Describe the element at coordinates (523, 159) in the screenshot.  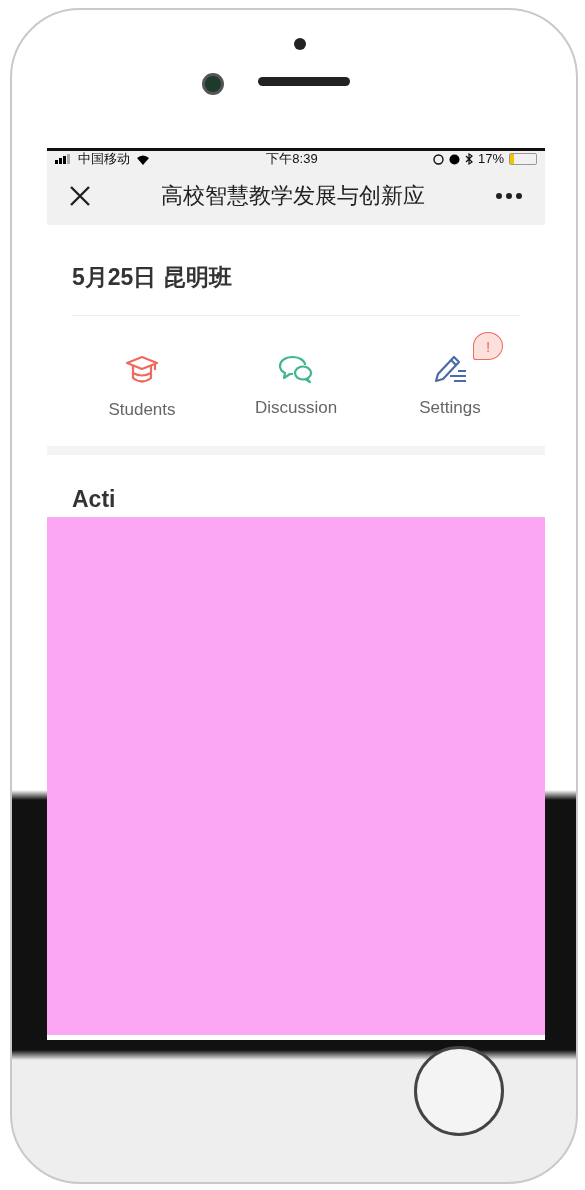
I see `battery-icon` at that location.